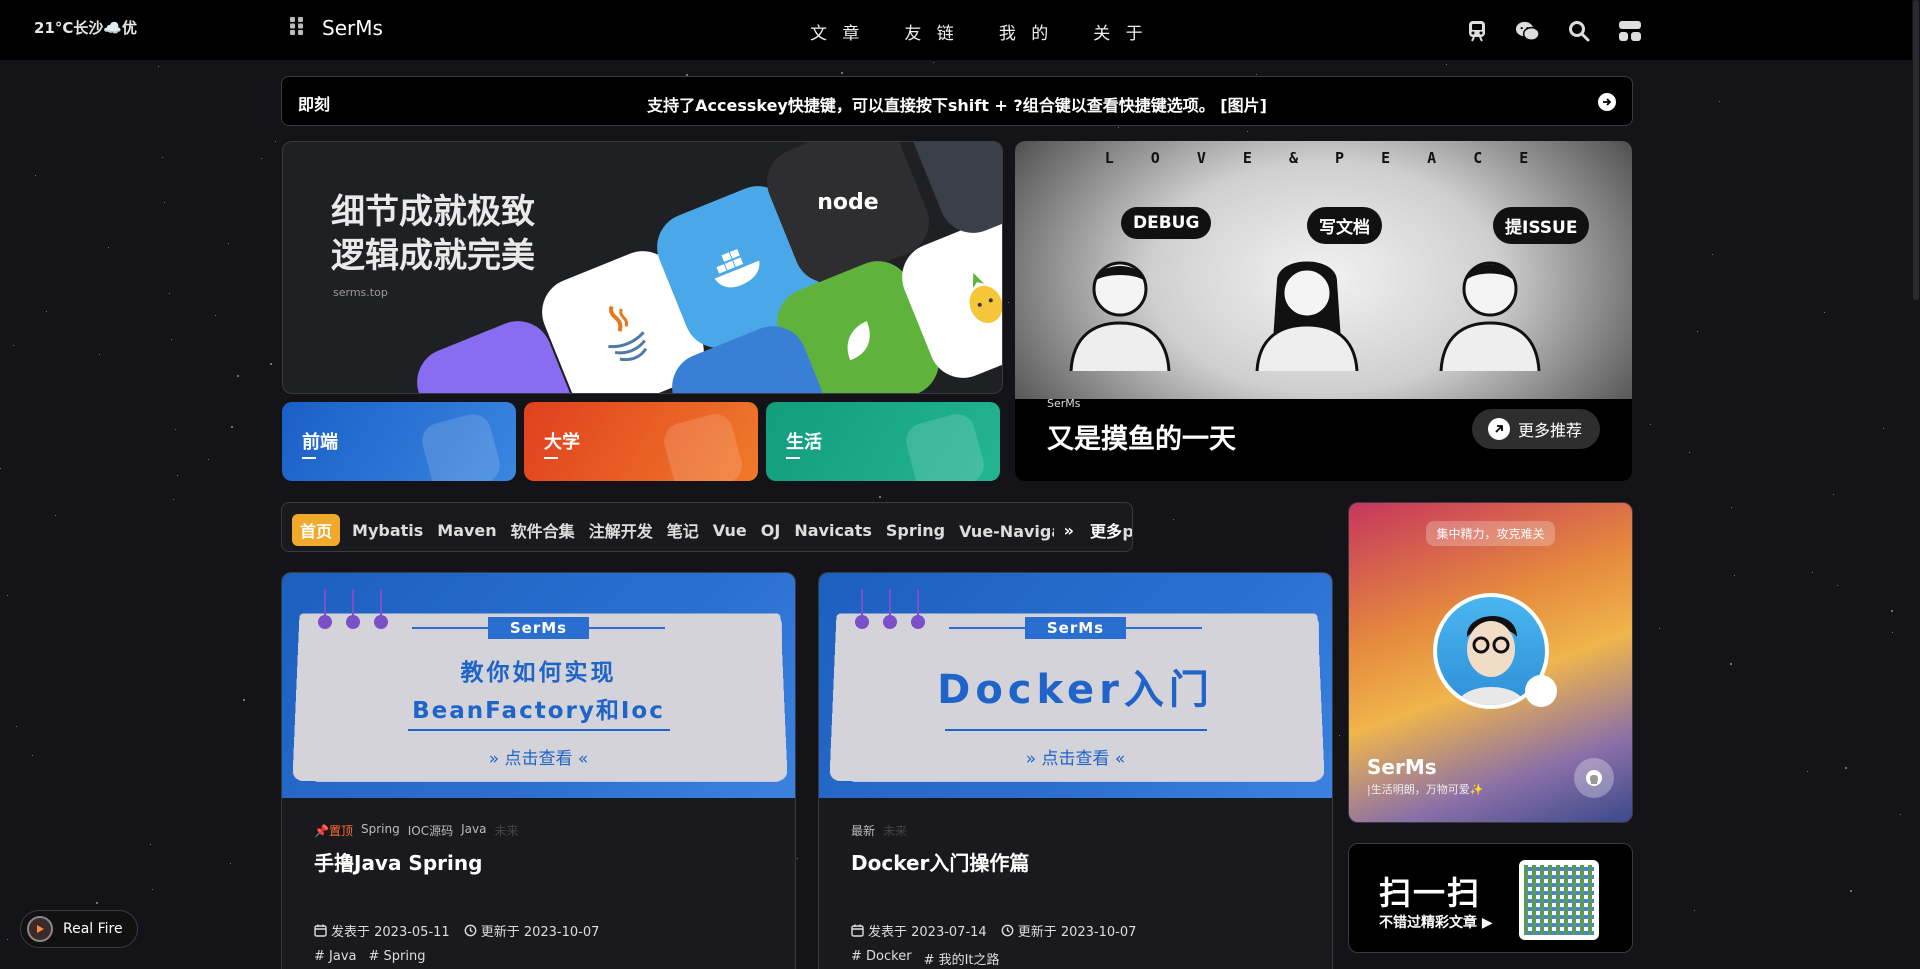 The image size is (1920, 969). Describe the element at coordinates (1069, 530) in the screenshot. I see `double-chevron-right-icon: »` at that location.